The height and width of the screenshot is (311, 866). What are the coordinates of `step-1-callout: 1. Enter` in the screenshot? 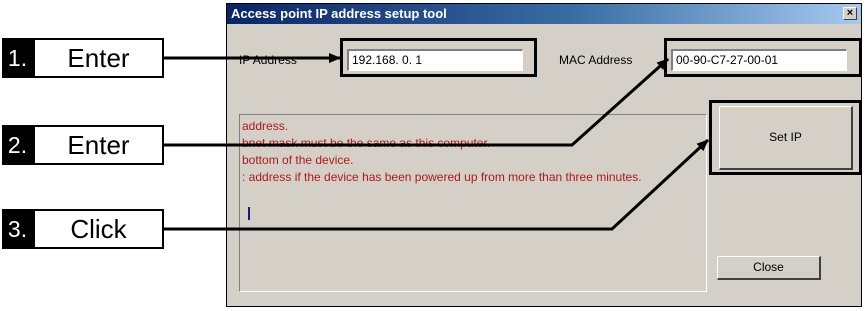 It's located at (83, 58).